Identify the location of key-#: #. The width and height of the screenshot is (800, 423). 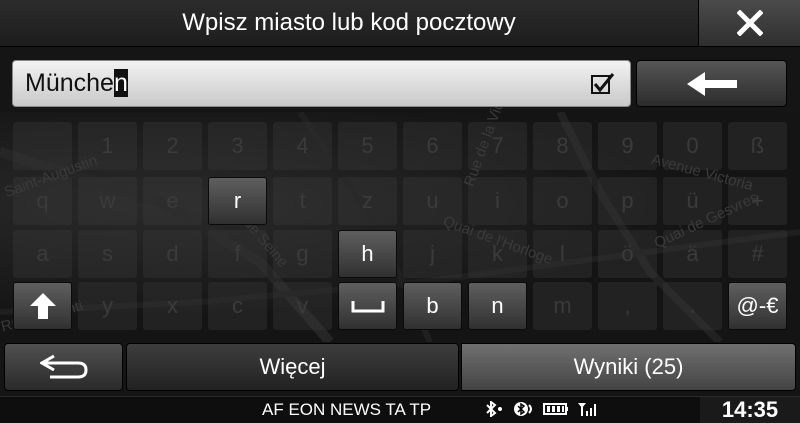
(757, 254).